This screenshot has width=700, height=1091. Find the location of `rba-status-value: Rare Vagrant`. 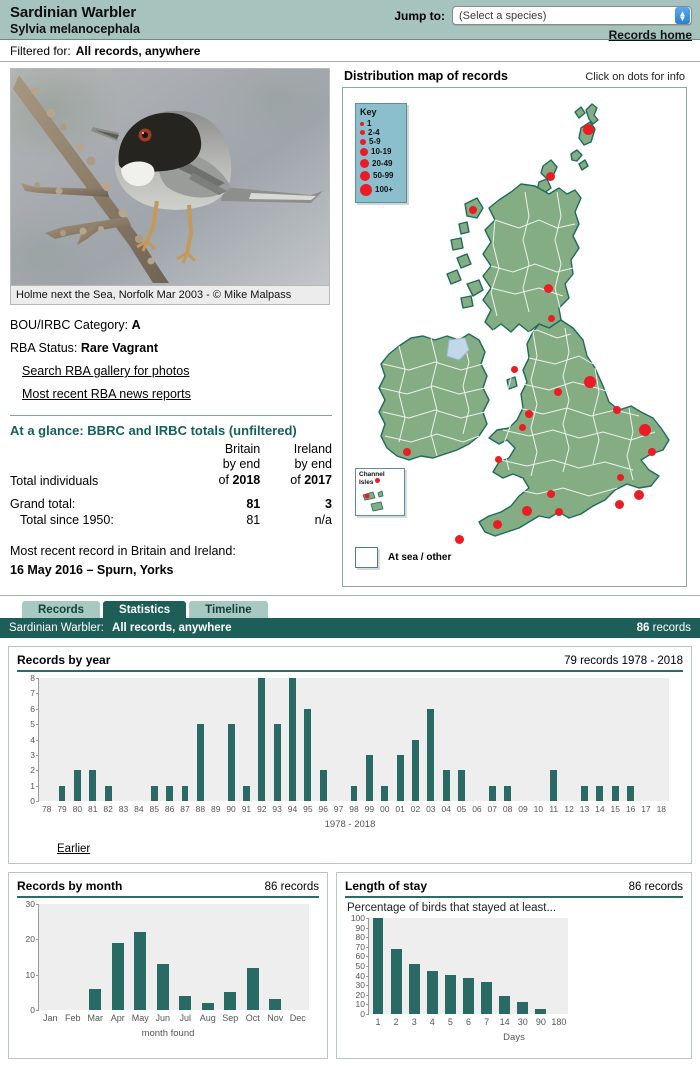

rba-status-value: Rare Vagrant is located at coordinates (119, 348).